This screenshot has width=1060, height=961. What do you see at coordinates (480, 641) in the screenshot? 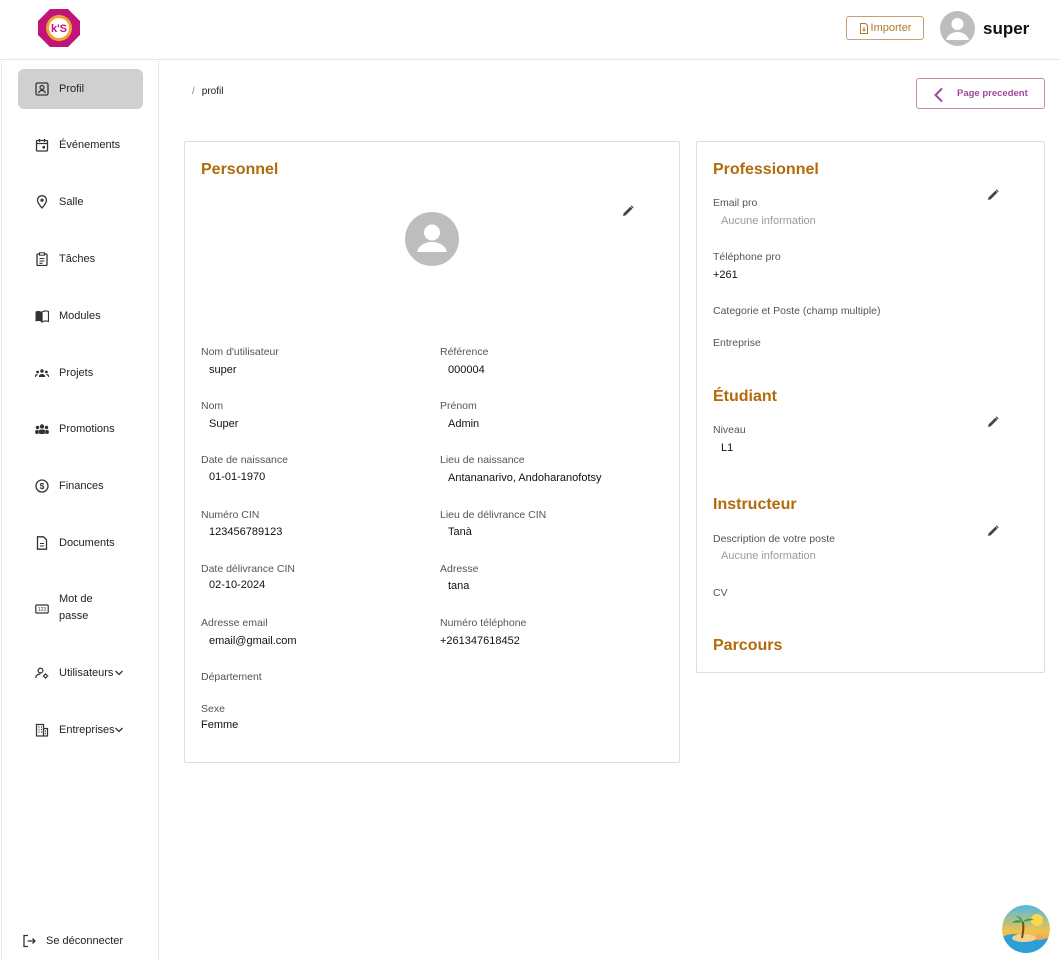
I see `telephone-value: +261347618452` at bounding box center [480, 641].